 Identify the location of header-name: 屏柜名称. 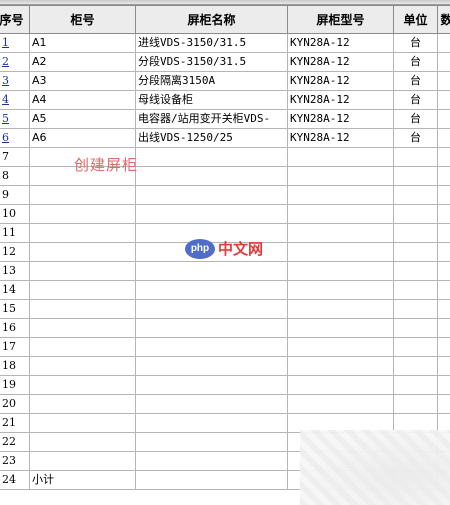
(211, 19).